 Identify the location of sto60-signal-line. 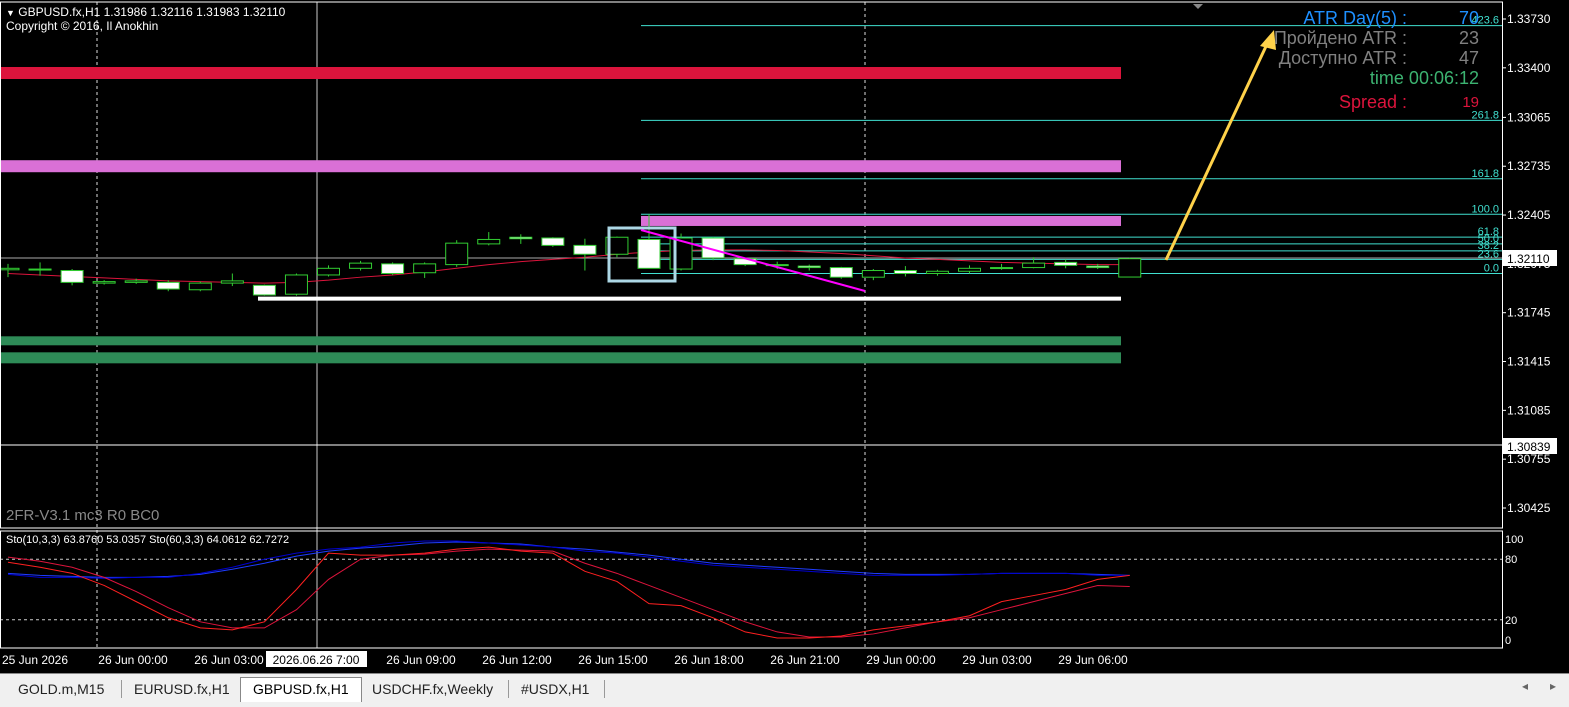
(568, 559).